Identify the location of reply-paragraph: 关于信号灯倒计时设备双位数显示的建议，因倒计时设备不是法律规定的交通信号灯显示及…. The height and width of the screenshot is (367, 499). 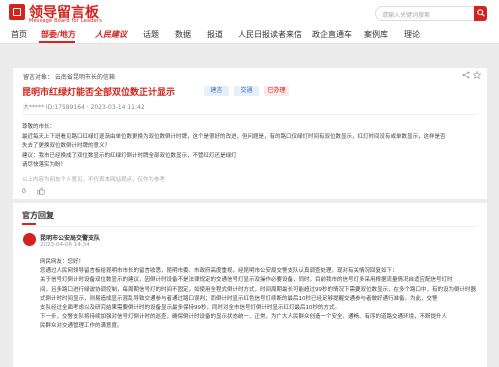
(246, 280).